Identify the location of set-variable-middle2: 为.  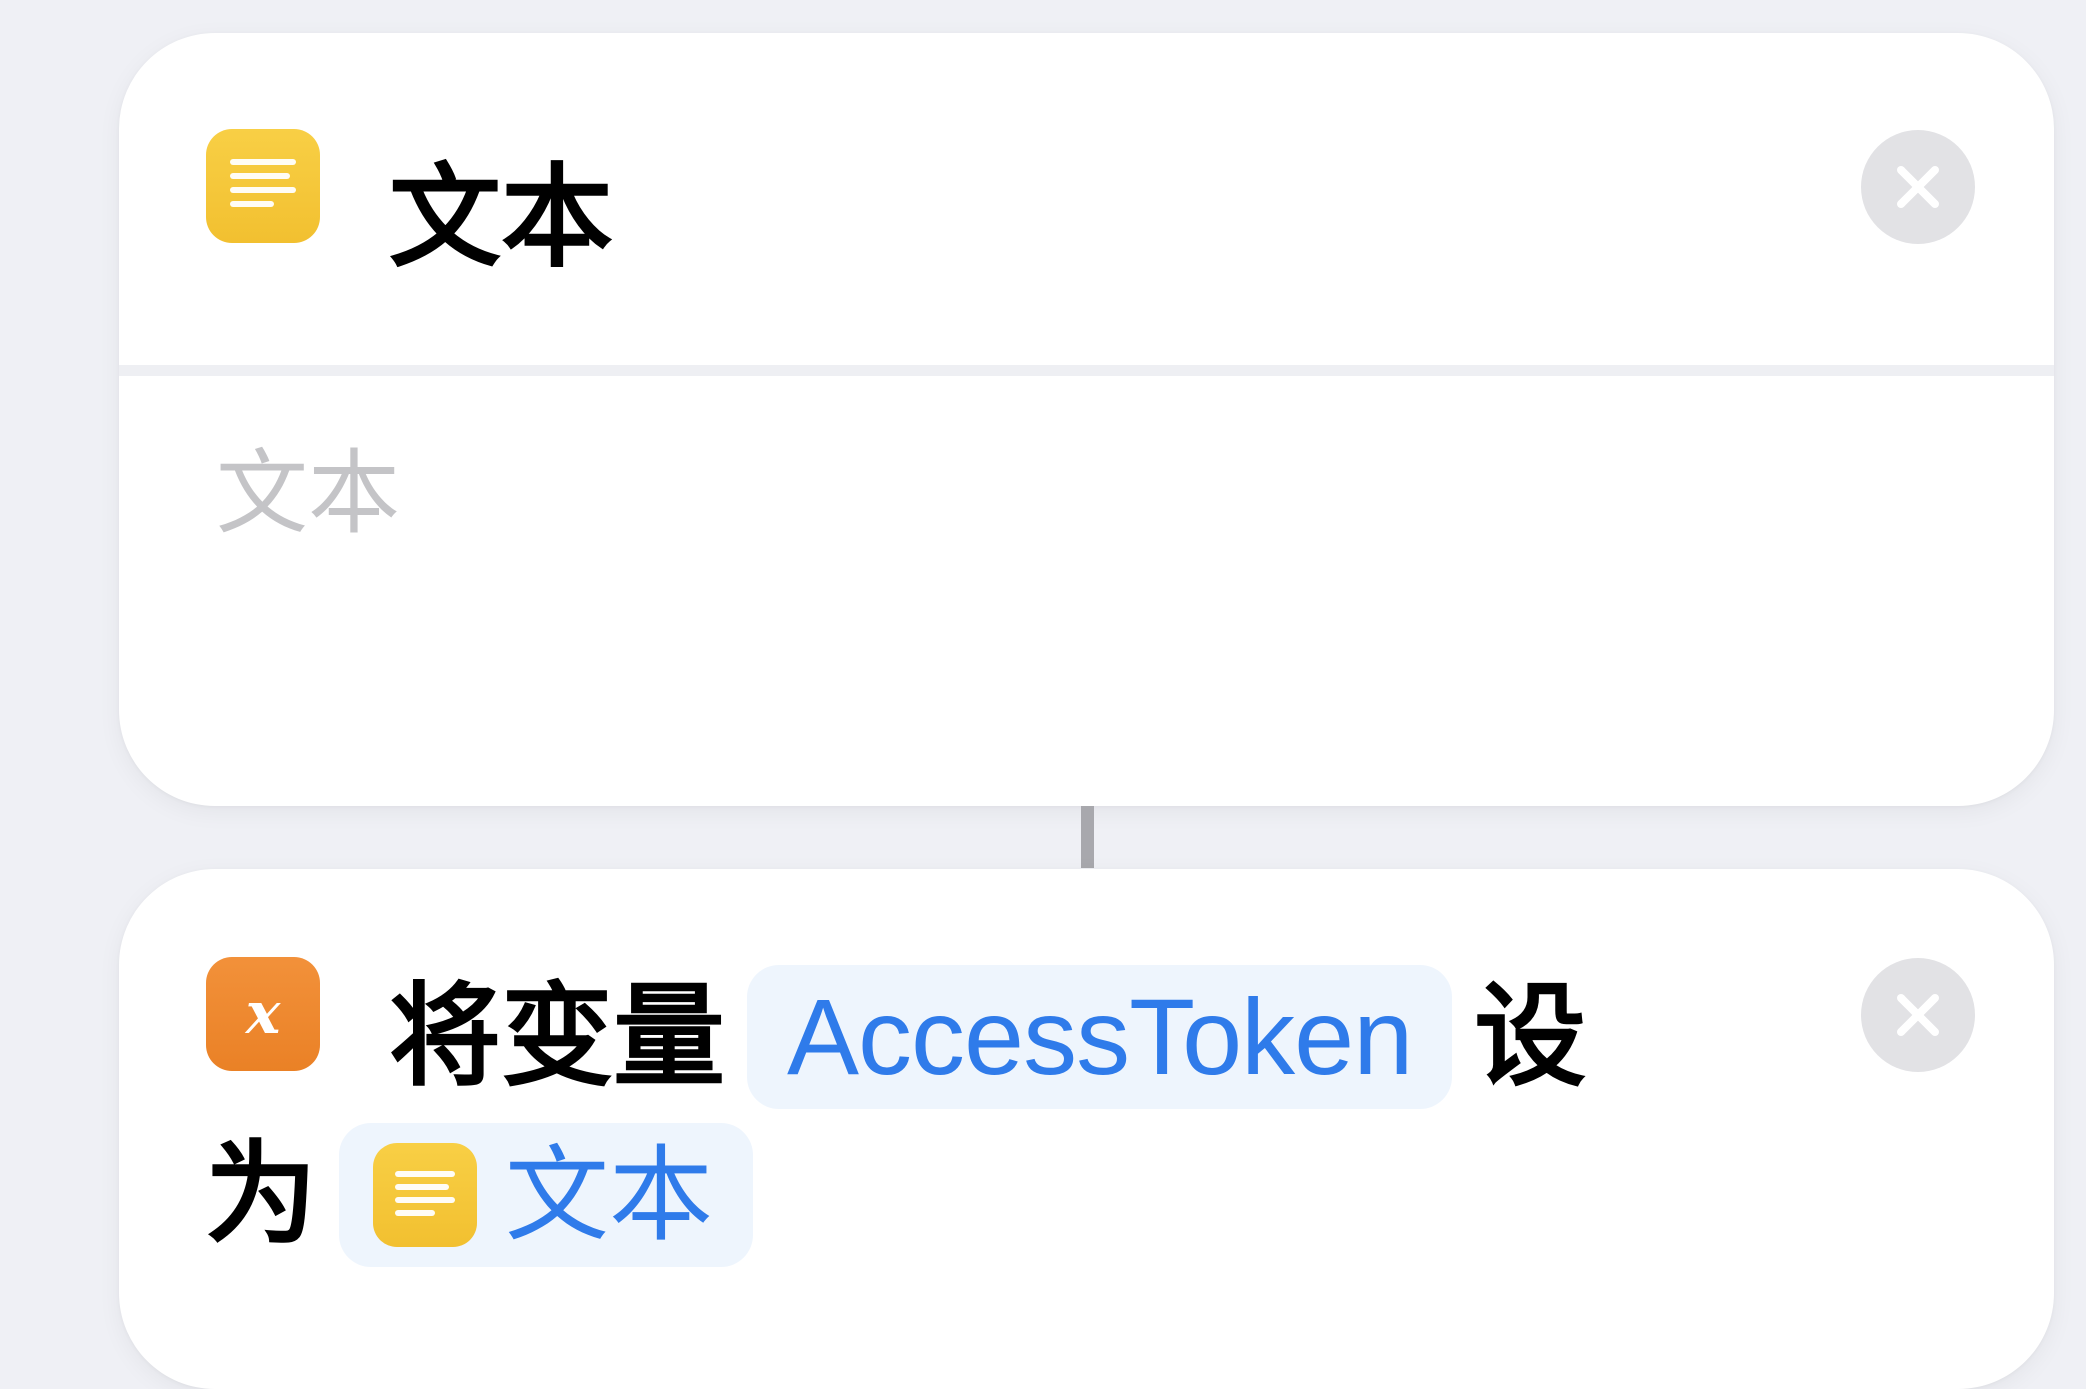
(261, 1195).